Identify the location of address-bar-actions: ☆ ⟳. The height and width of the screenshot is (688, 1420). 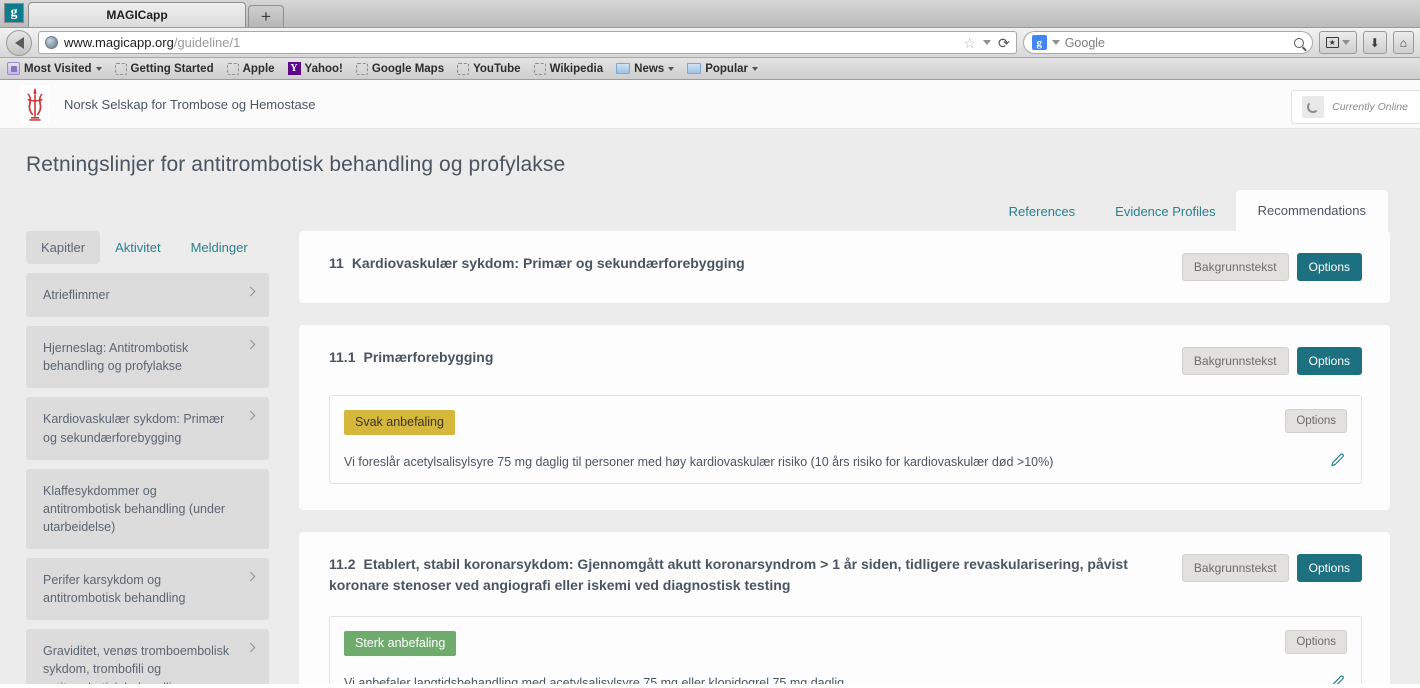
(986, 43).